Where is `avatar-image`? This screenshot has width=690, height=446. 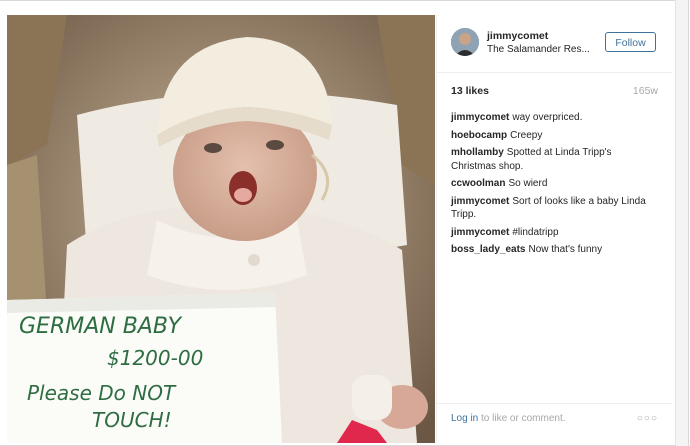
avatar-image is located at coordinates (465, 42).